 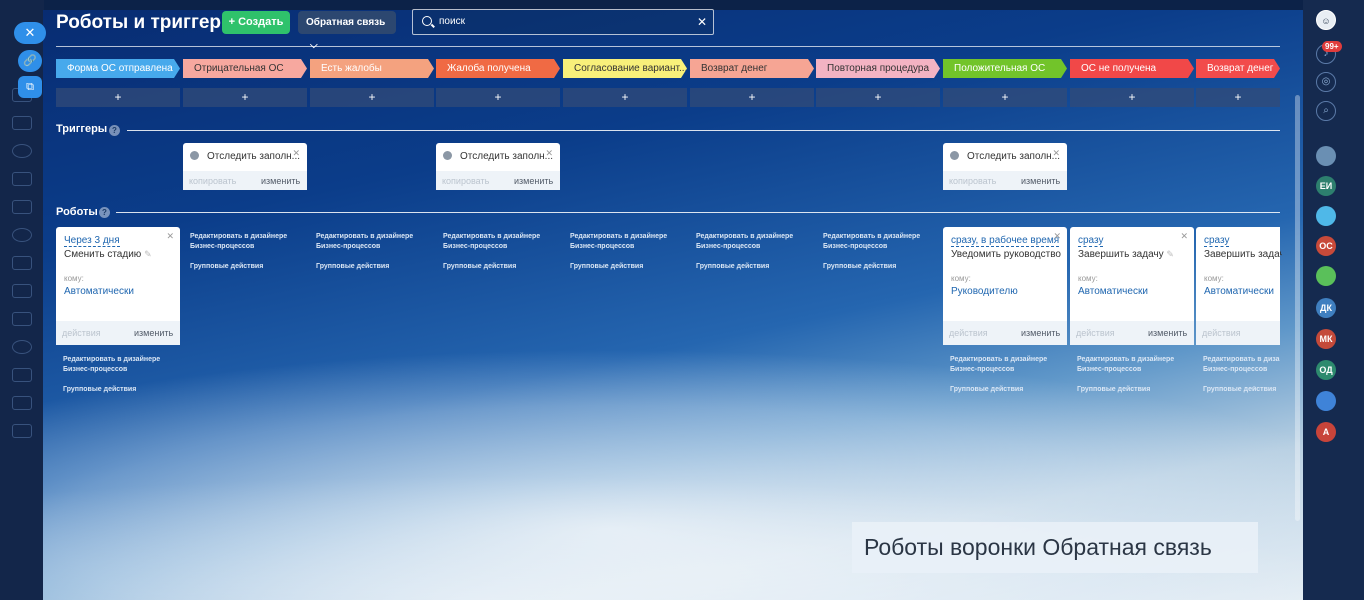 What do you see at coordinates (92, 241) in the screenshot?
I see `robot-delay: Через 3 дня` at bounding box center [92, 241].